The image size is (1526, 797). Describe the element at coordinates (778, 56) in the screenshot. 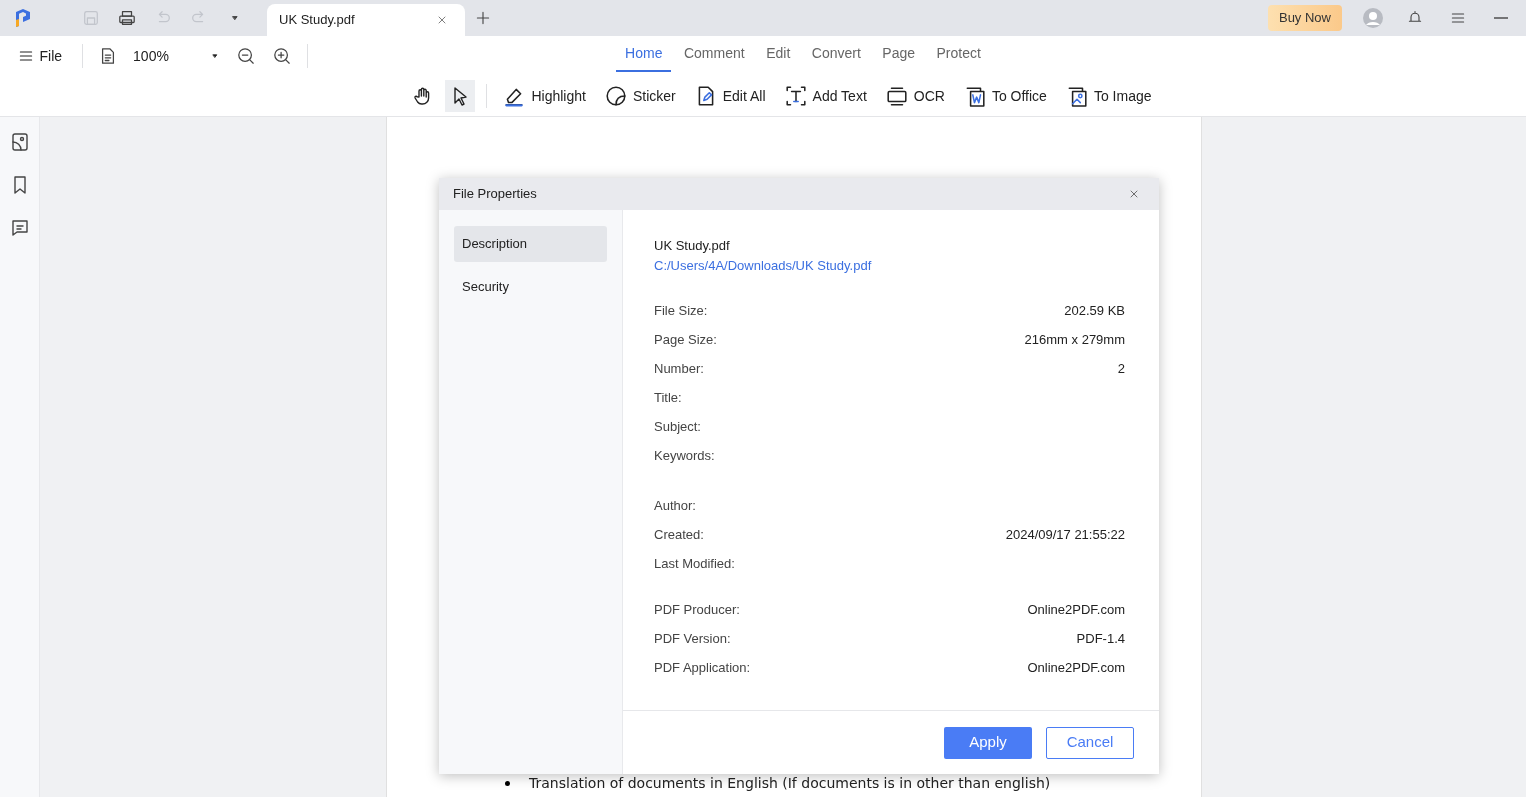

I see `ribbon-tab: Edit` at that location.